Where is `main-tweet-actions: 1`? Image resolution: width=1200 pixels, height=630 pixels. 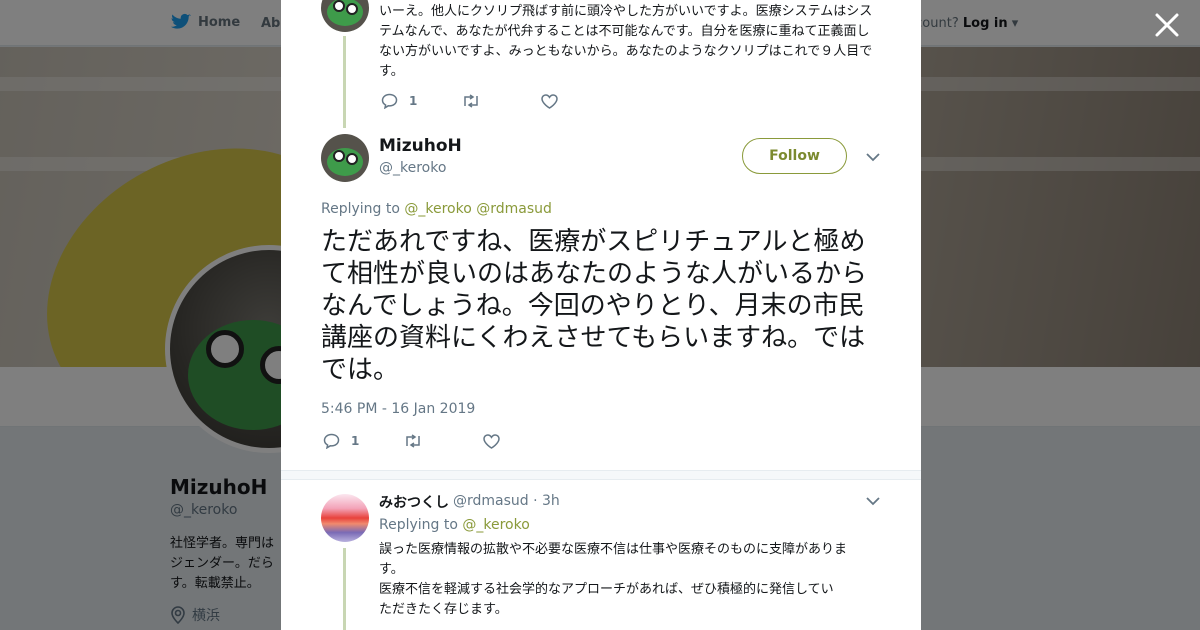 main-tweet-actions: 1 is located at coordinates (443, 441).